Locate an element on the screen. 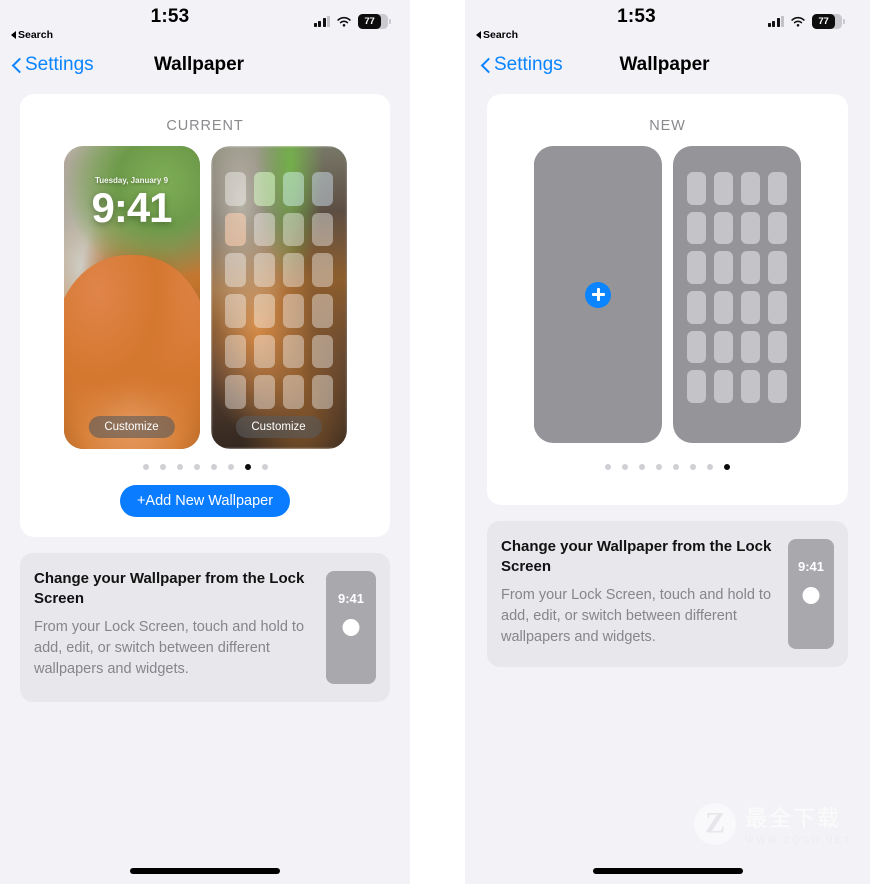  add-new-wallpaper-button: +Add New Wallpaper is located at coordinates (205, 501).